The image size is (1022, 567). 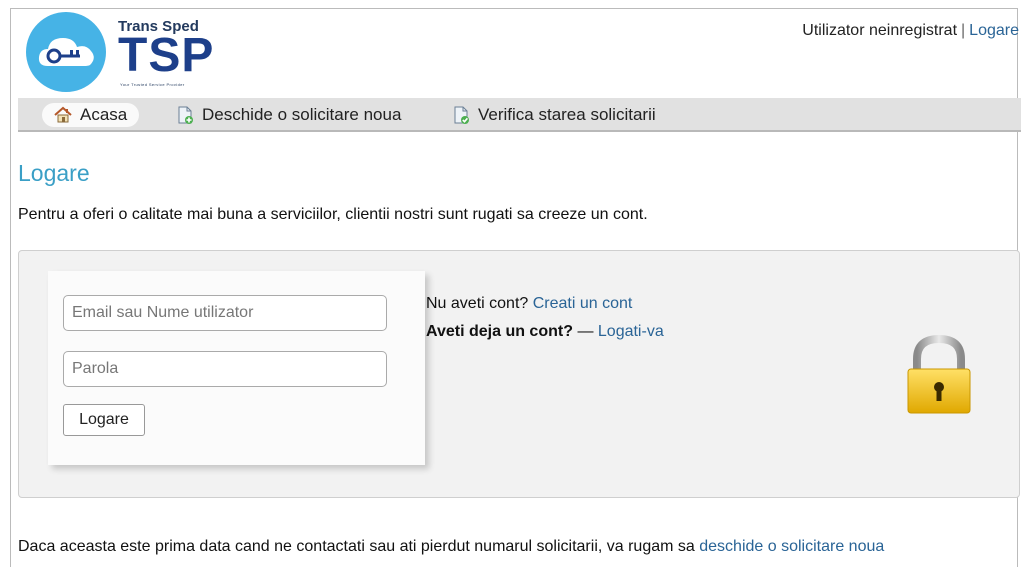 What do you see at coordinates (791, 546) in the screenshot?
I see `open-new-ticket-link: deschide o solicitare noua` at bounding box center [791, 546].